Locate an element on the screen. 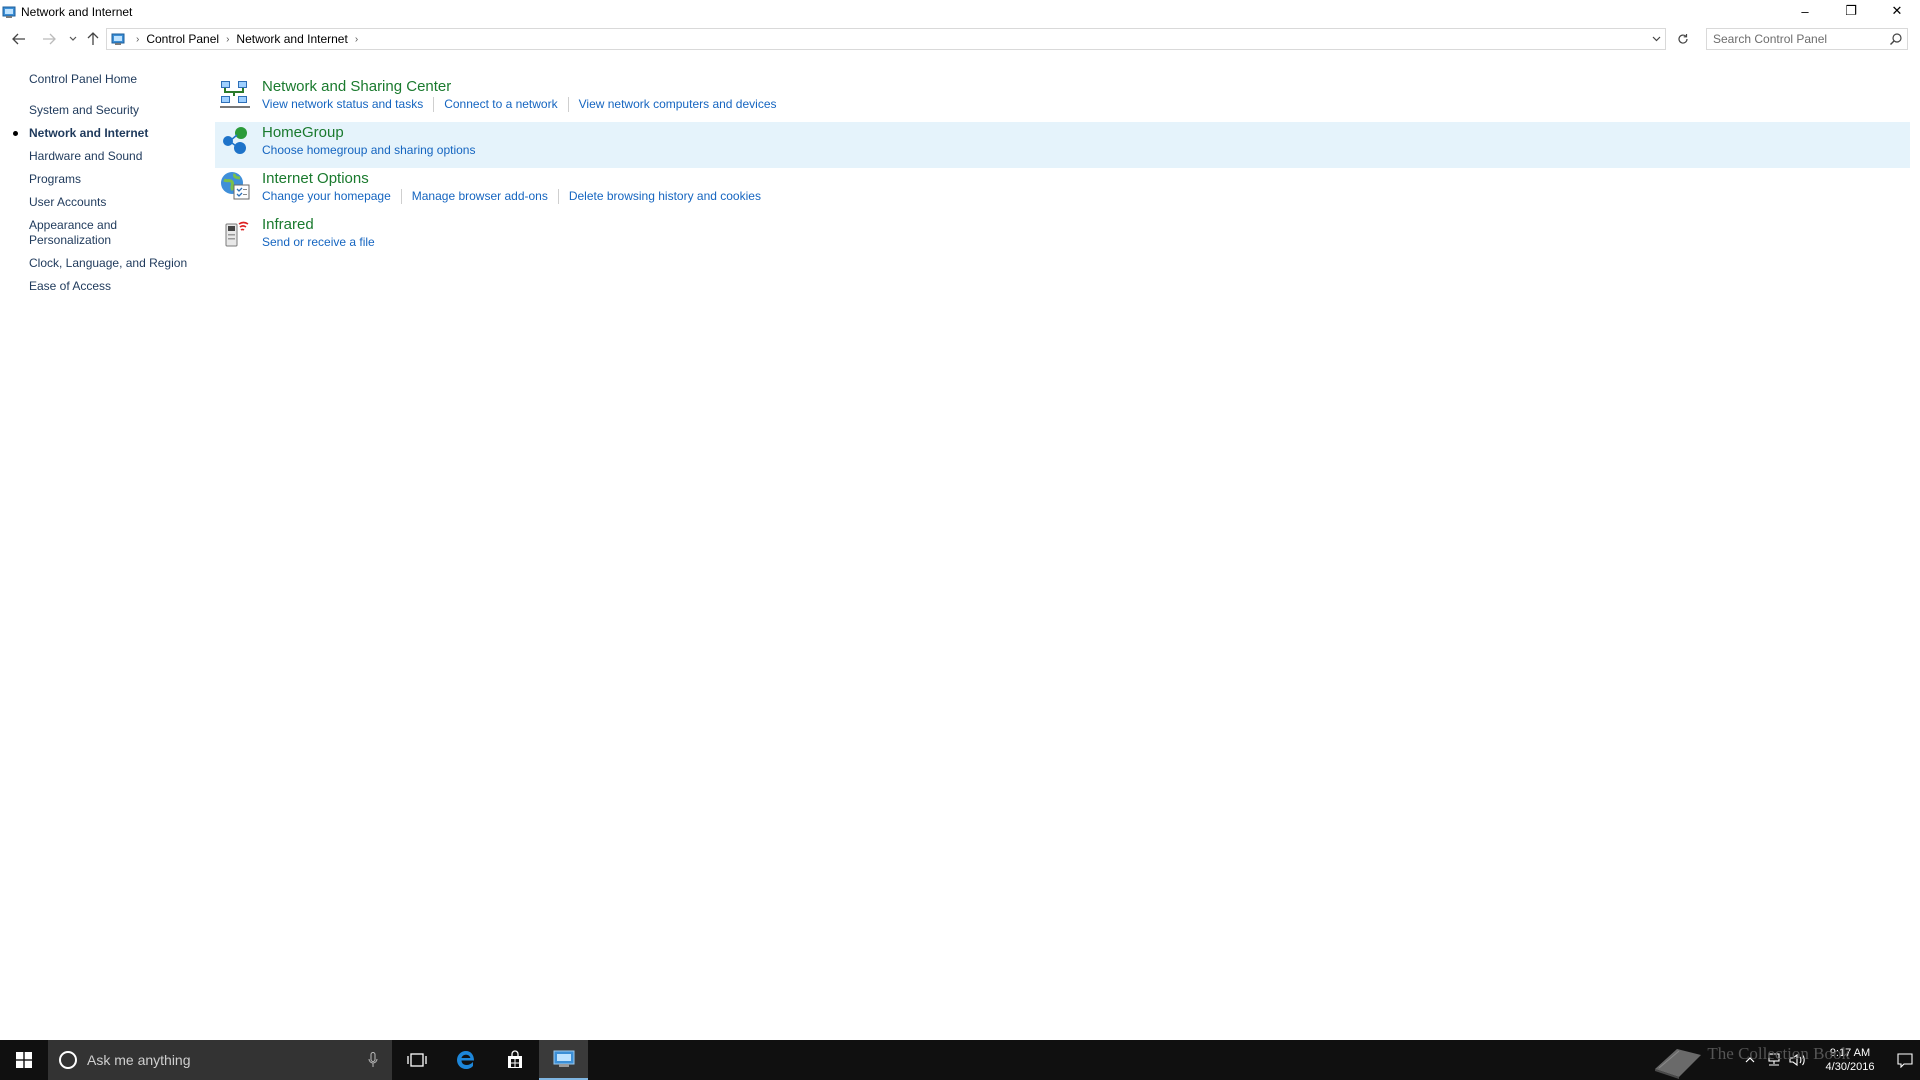 The height and width of the screenshot is (1080, 1920). window-title: Network and Internet is located at coordinates (77, 12).